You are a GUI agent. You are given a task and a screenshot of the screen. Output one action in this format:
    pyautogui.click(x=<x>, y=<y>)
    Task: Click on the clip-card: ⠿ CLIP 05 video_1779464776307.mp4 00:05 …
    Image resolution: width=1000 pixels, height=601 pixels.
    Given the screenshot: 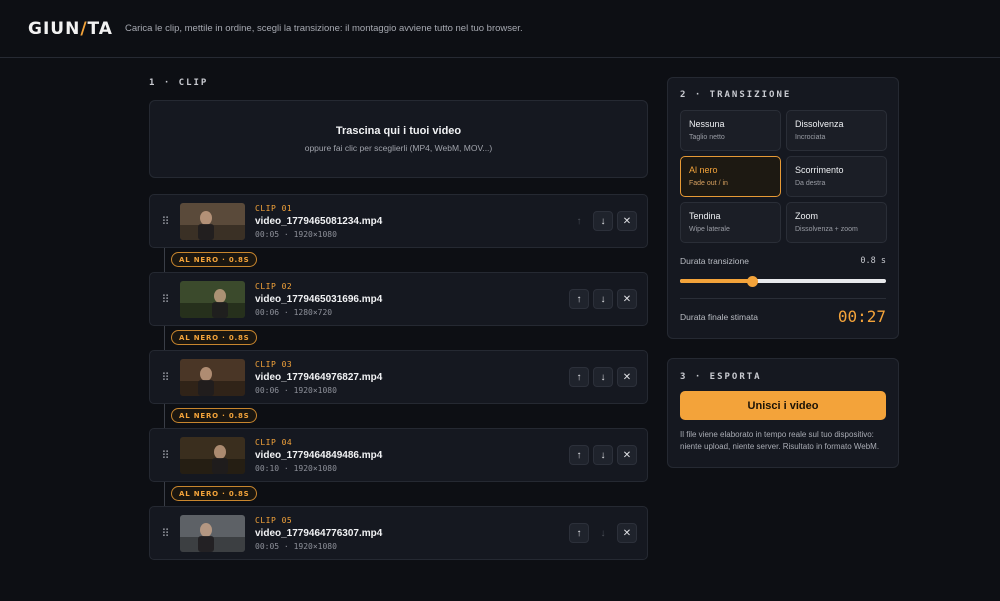 What is the action you would take?
    pyautogui.click(x=398, y=533)
    